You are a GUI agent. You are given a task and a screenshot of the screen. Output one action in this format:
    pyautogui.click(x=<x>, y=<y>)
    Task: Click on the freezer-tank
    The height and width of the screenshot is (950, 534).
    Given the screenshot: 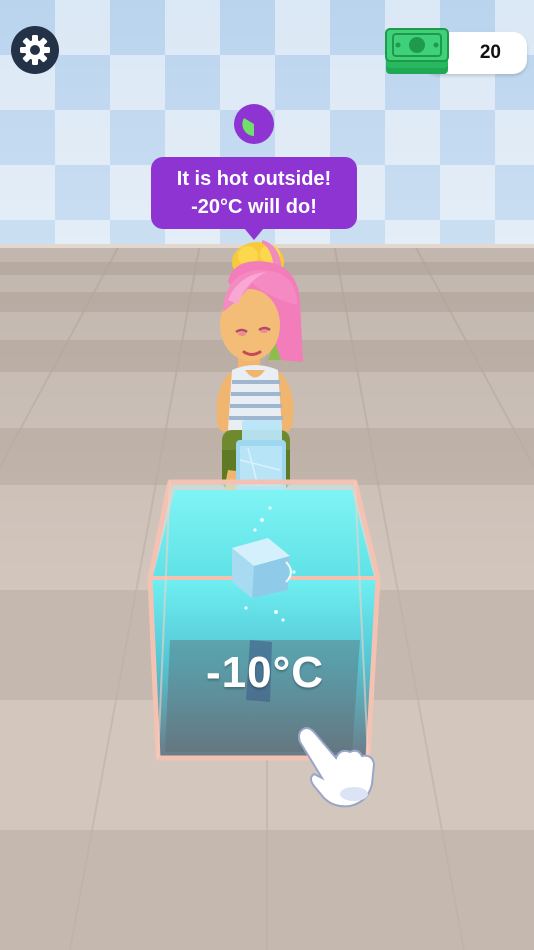 What is the action you would take?
    pyautogui.click(x=264, y=620)
    